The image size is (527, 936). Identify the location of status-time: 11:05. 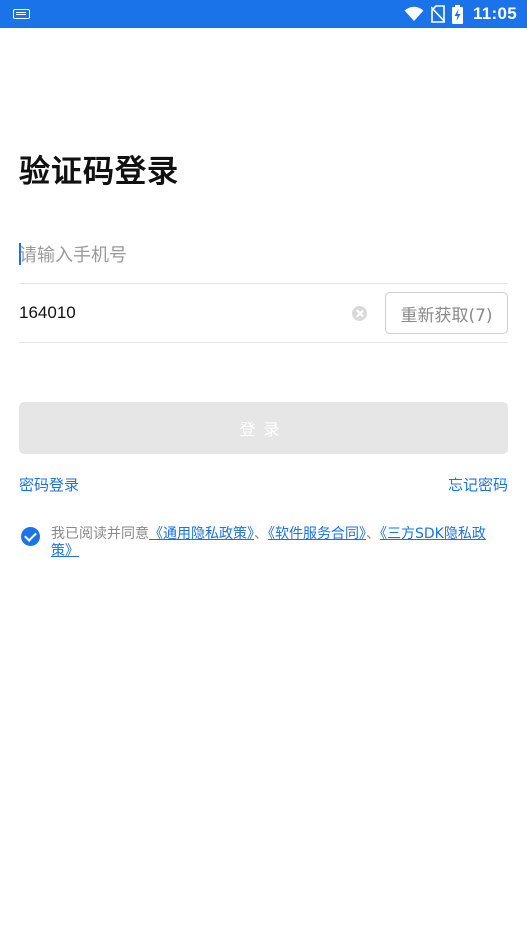
(494, 13).